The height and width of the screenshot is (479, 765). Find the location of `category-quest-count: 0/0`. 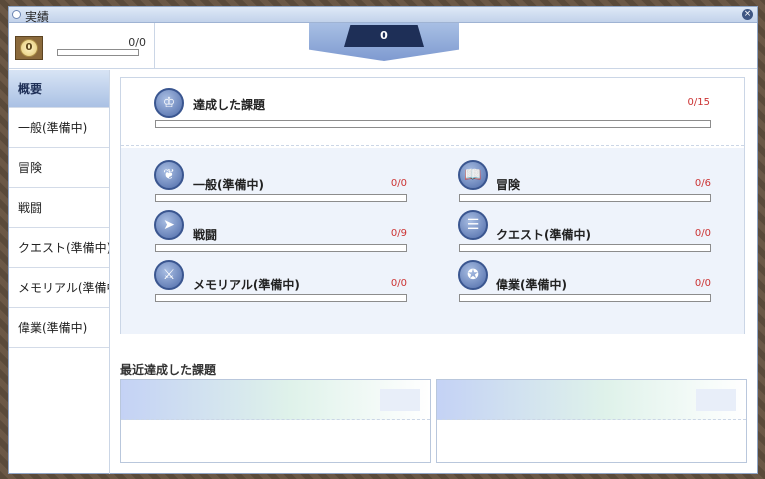

category-quest-count: 0/0 is located at coordinates (702, 233).